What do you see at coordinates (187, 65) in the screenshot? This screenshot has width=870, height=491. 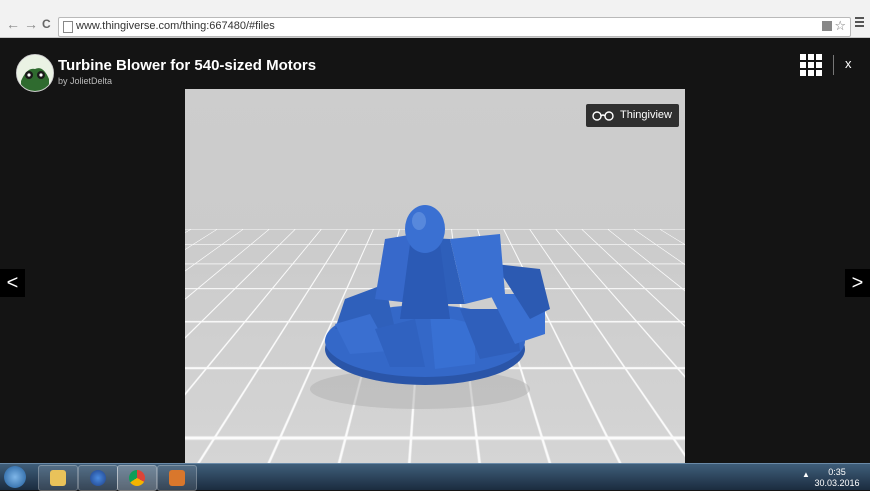 I see `thing-title: Turbine Blower for 540-sized Motors` at bounding box center [187, 65].